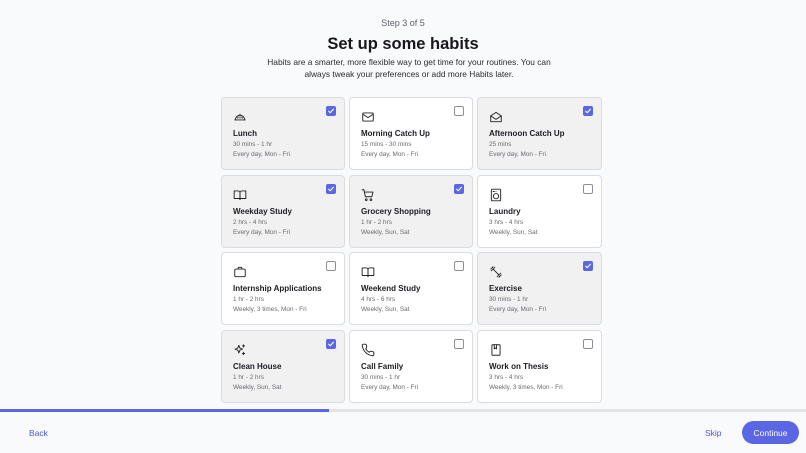 The image size is (806, 453). Describe the element at coordinates (519, 366) in the screenshot. I see `habit-name: Work on Thesis` at that location.